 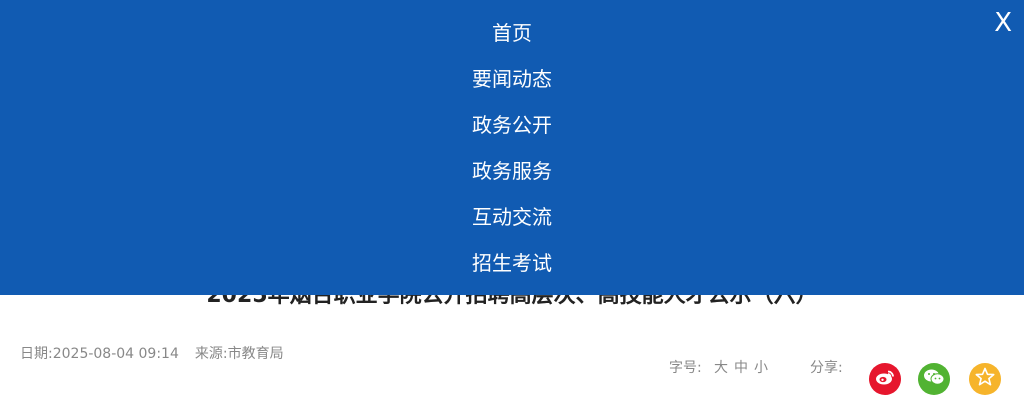 I want to click on article-meta: 日期:2025-08-04 09:14 来源:市教育局, so click(x=152, y=353).